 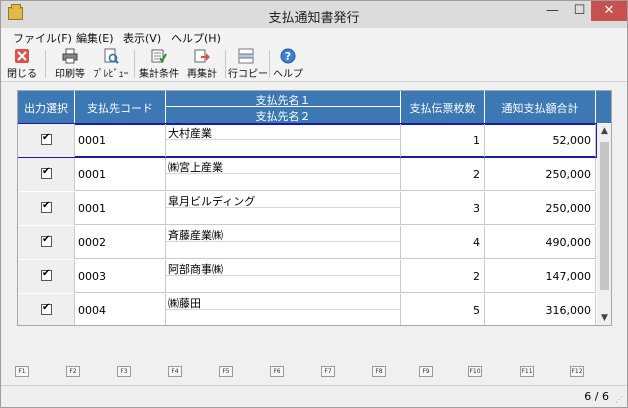 I want to click on resize-grip-icon: ⋰, so click(x=620, y=400).